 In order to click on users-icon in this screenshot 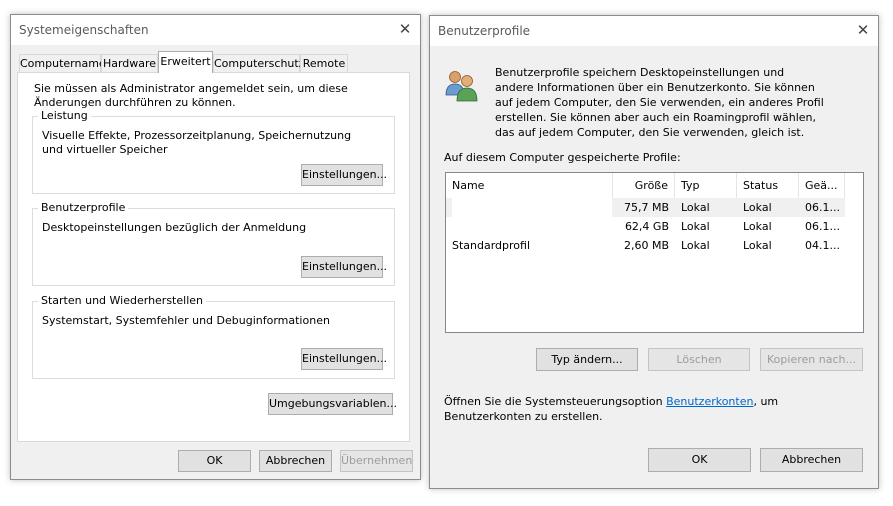, I will do `click(462, 86)`.